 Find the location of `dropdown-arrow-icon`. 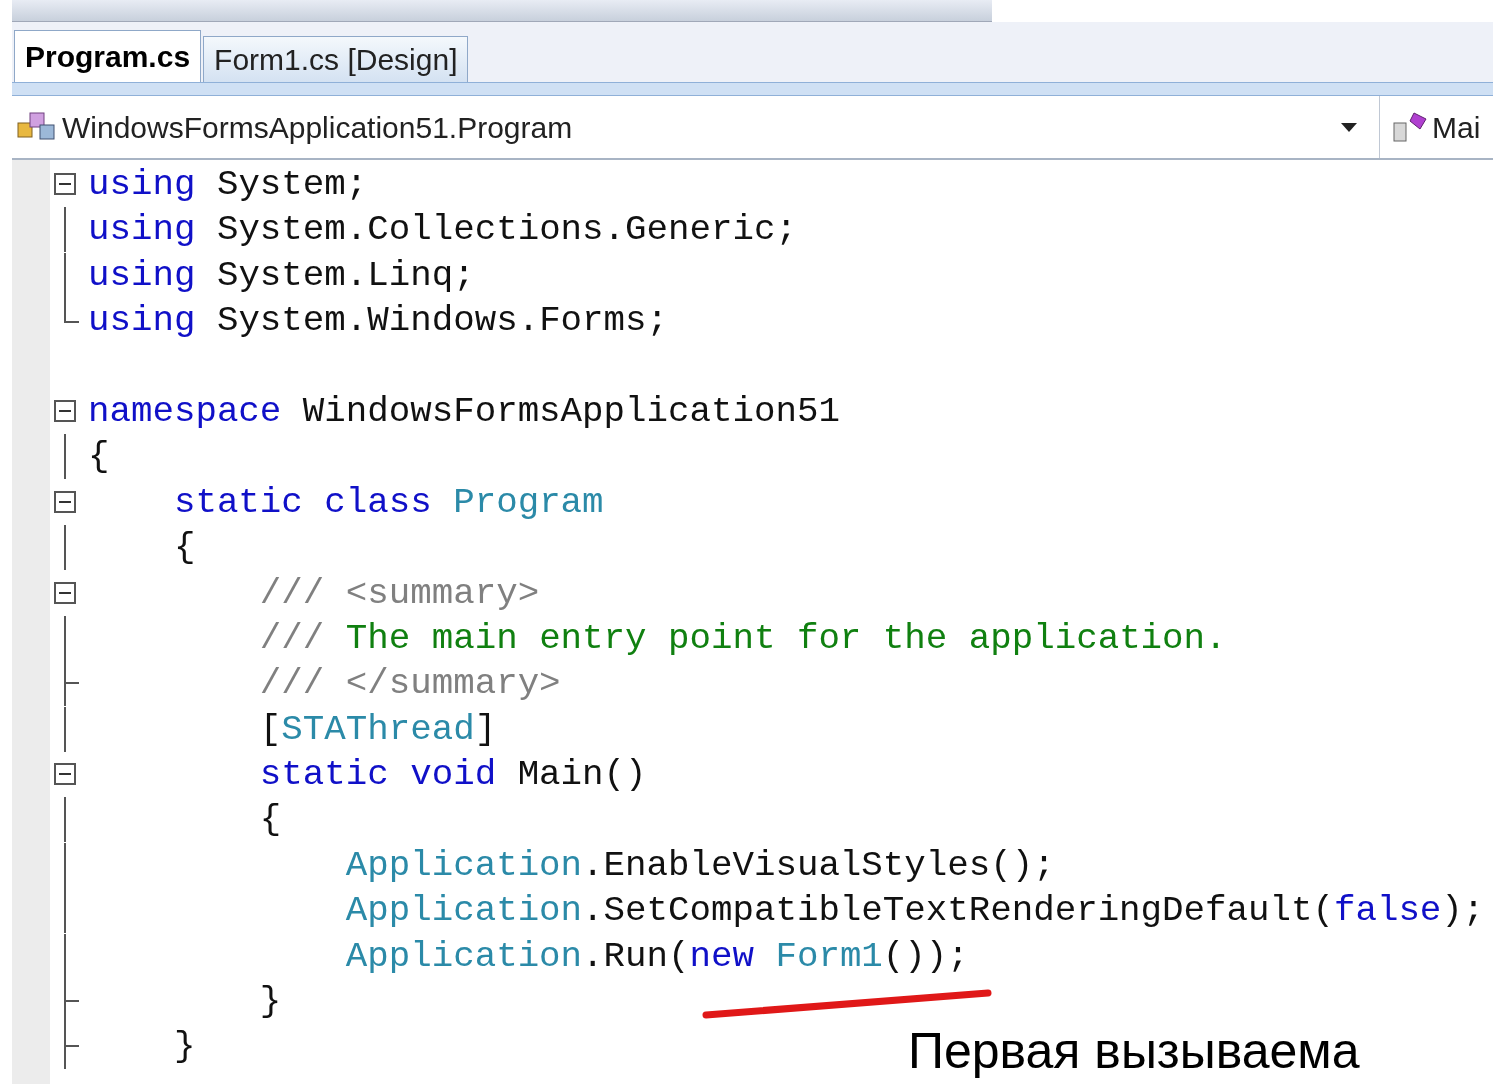

dropdown-arrow-icon is located at coordinates (1349, 127).